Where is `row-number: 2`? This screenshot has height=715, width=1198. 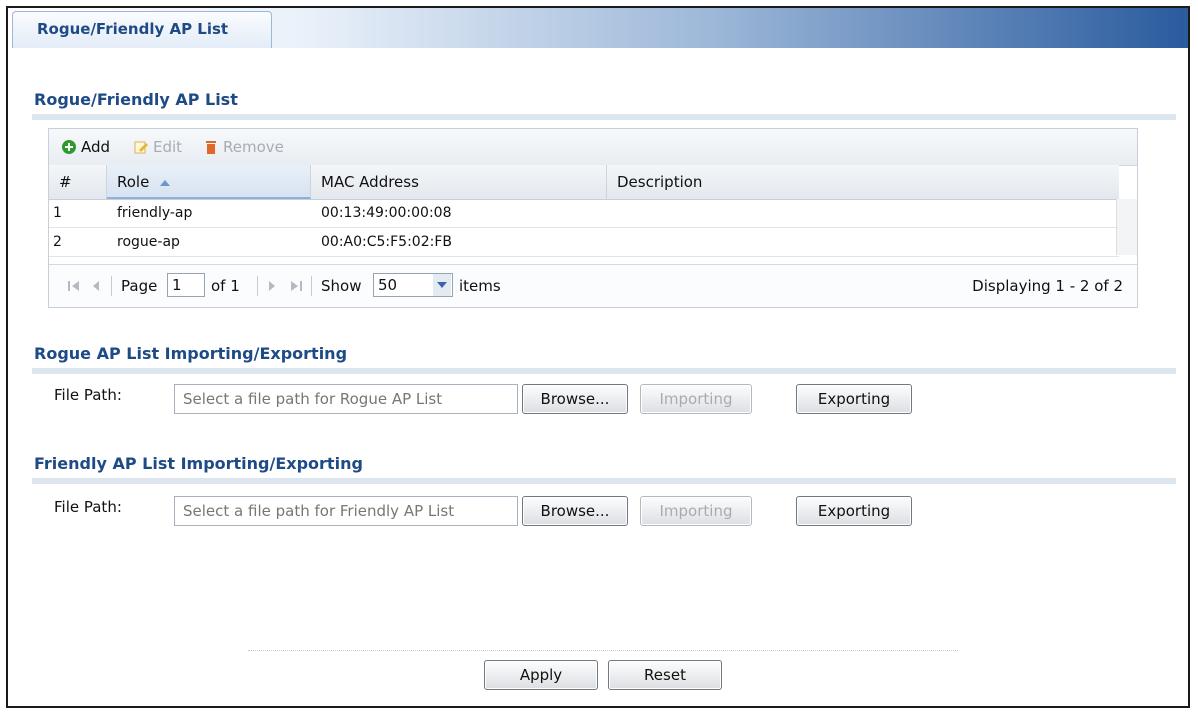 row-number: 2 is located at coordinates (57, 242).